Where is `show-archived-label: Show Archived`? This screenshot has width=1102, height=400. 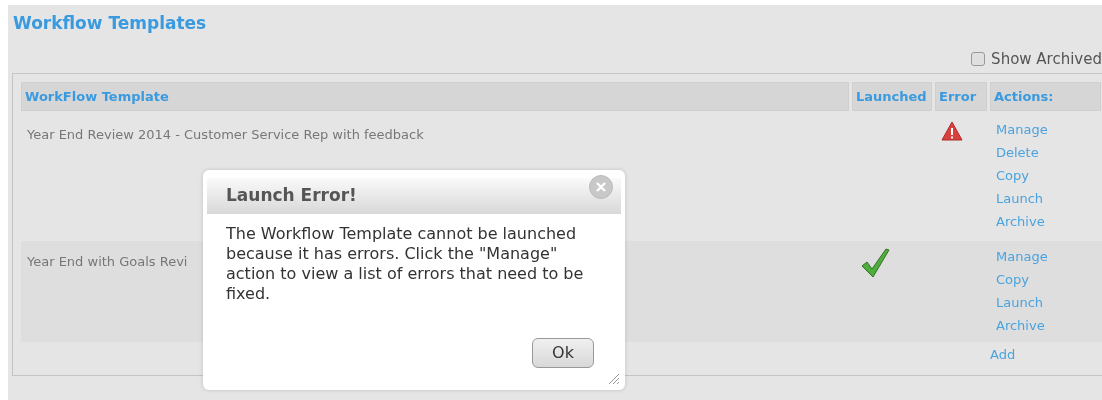 show-archived-label: Show Archived is located at coordinates (1046, 59).